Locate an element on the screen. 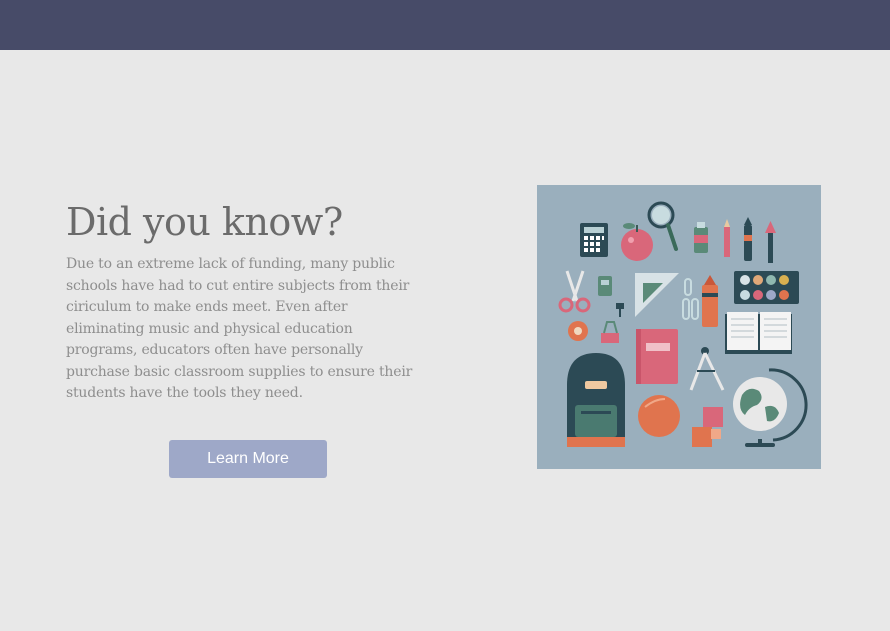 The width and height of the screenshot is (890, 631). paperclip-icon is located at coordinates (690, 299).